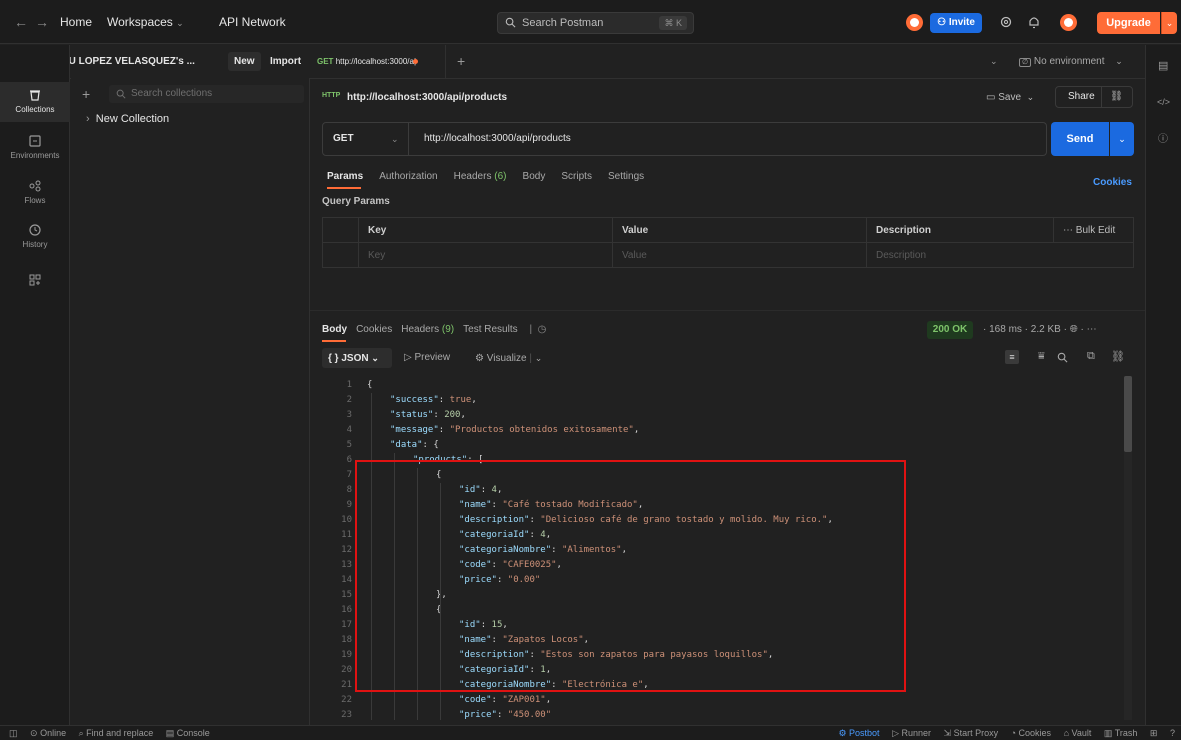 This screenshot has height=740, width=1181. Describe the element at coordinates (334, 329) in the screenshot. I see `resp-tab-body: Body` at that location.